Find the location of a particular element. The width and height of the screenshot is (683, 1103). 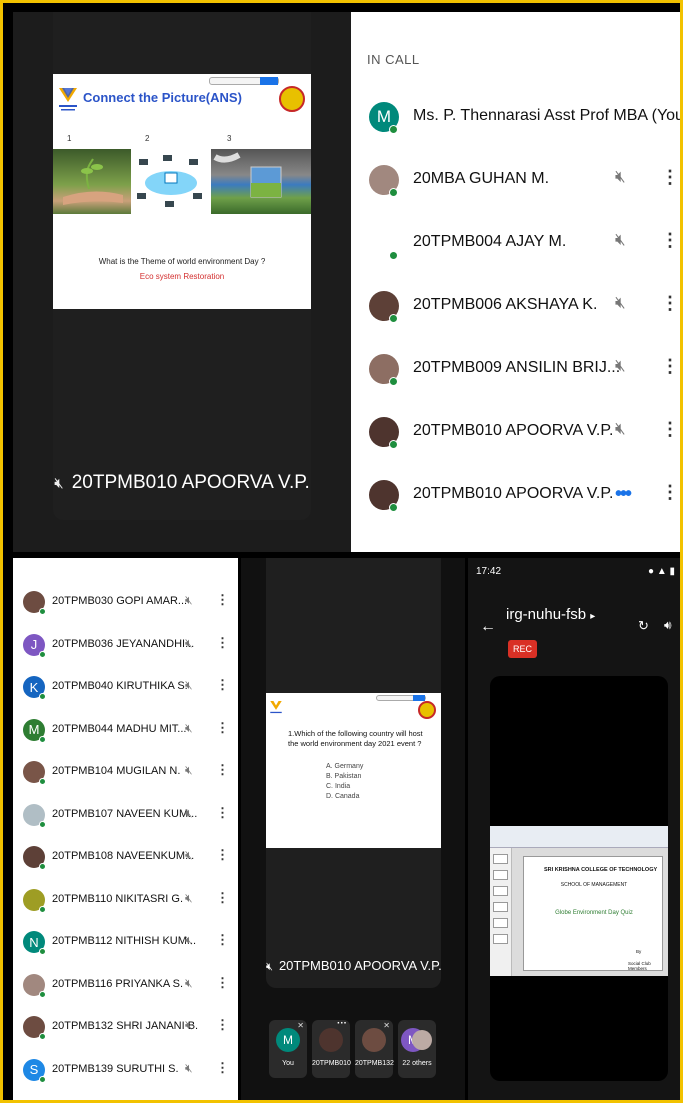

participant-name: 20MBA GUHAN M. is located at coordinates (481, 178).